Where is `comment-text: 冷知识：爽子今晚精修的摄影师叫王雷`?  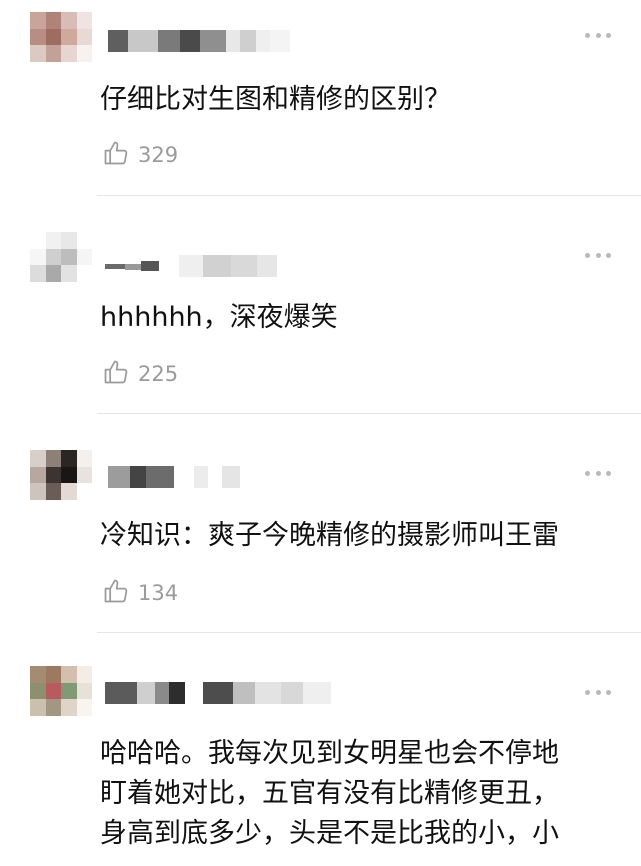 comment-text: 冷知识：爽子今晚精修的摄影师叫王雷 is located at coordinates (329, 535).